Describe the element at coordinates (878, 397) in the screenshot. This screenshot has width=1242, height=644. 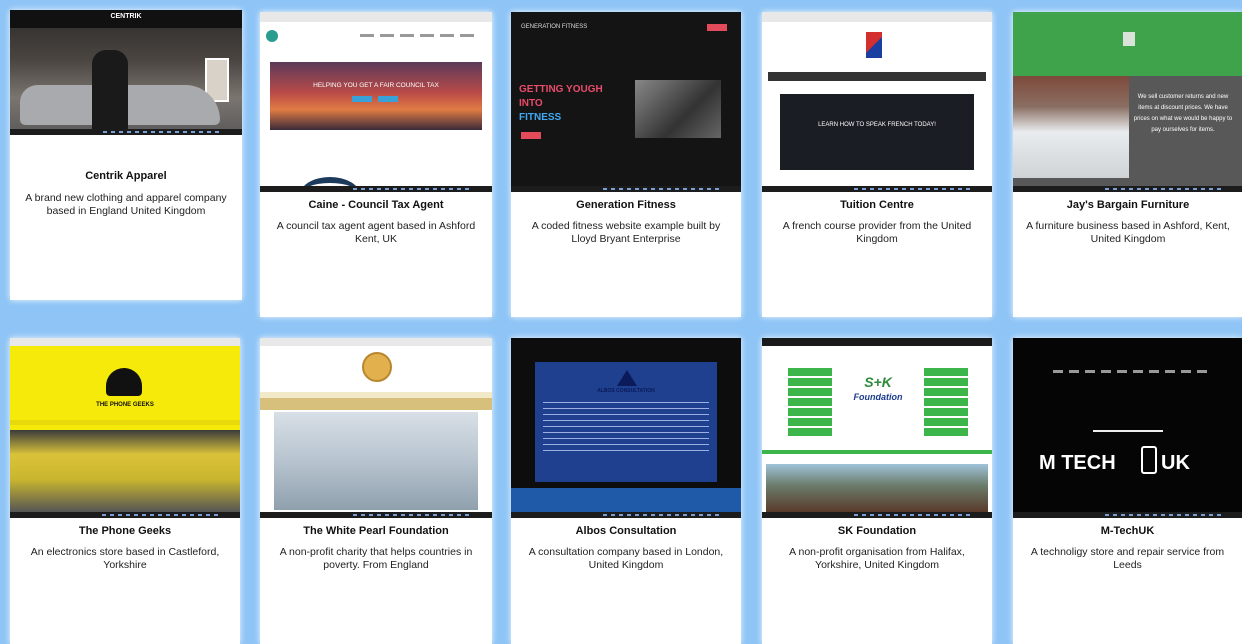
I see `logo-text: Foundation` at that location.